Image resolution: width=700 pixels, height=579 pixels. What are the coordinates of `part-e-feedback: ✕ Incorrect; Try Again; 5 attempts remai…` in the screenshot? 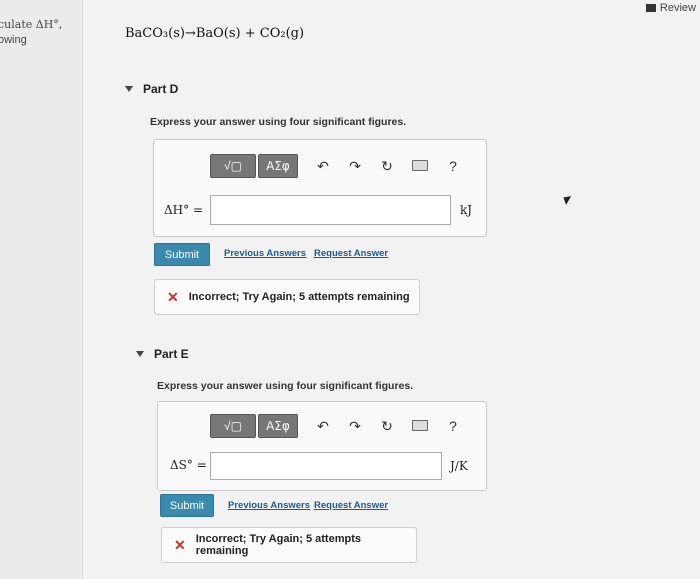 It's located at (289, 545).